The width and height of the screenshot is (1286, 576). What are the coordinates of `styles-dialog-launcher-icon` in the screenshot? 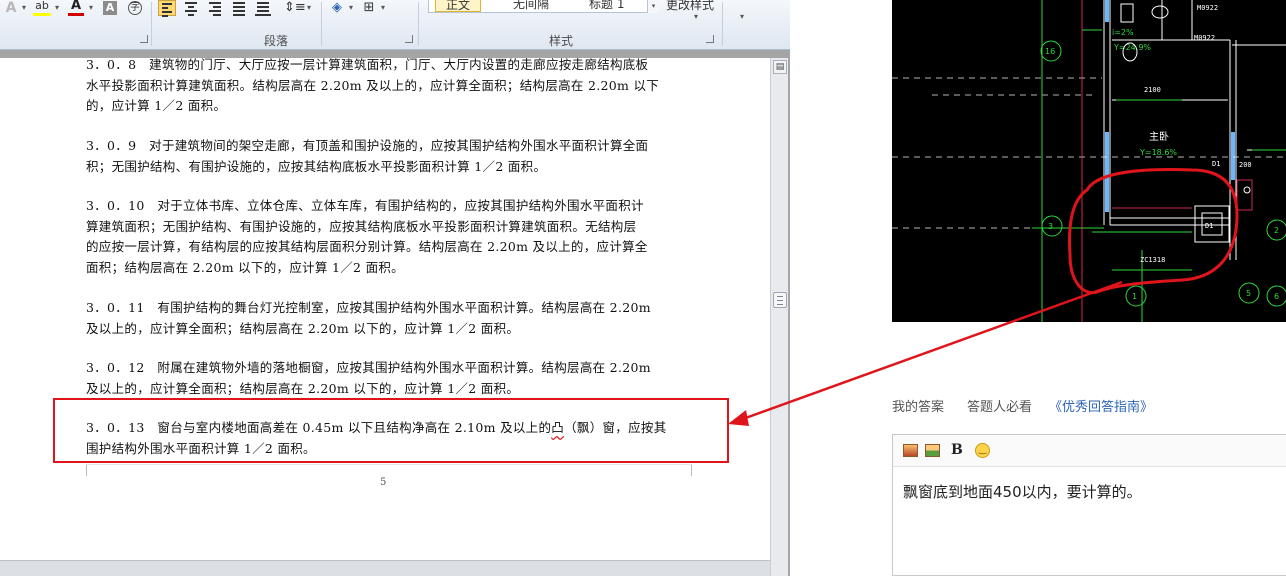 It's located at (710, 39).